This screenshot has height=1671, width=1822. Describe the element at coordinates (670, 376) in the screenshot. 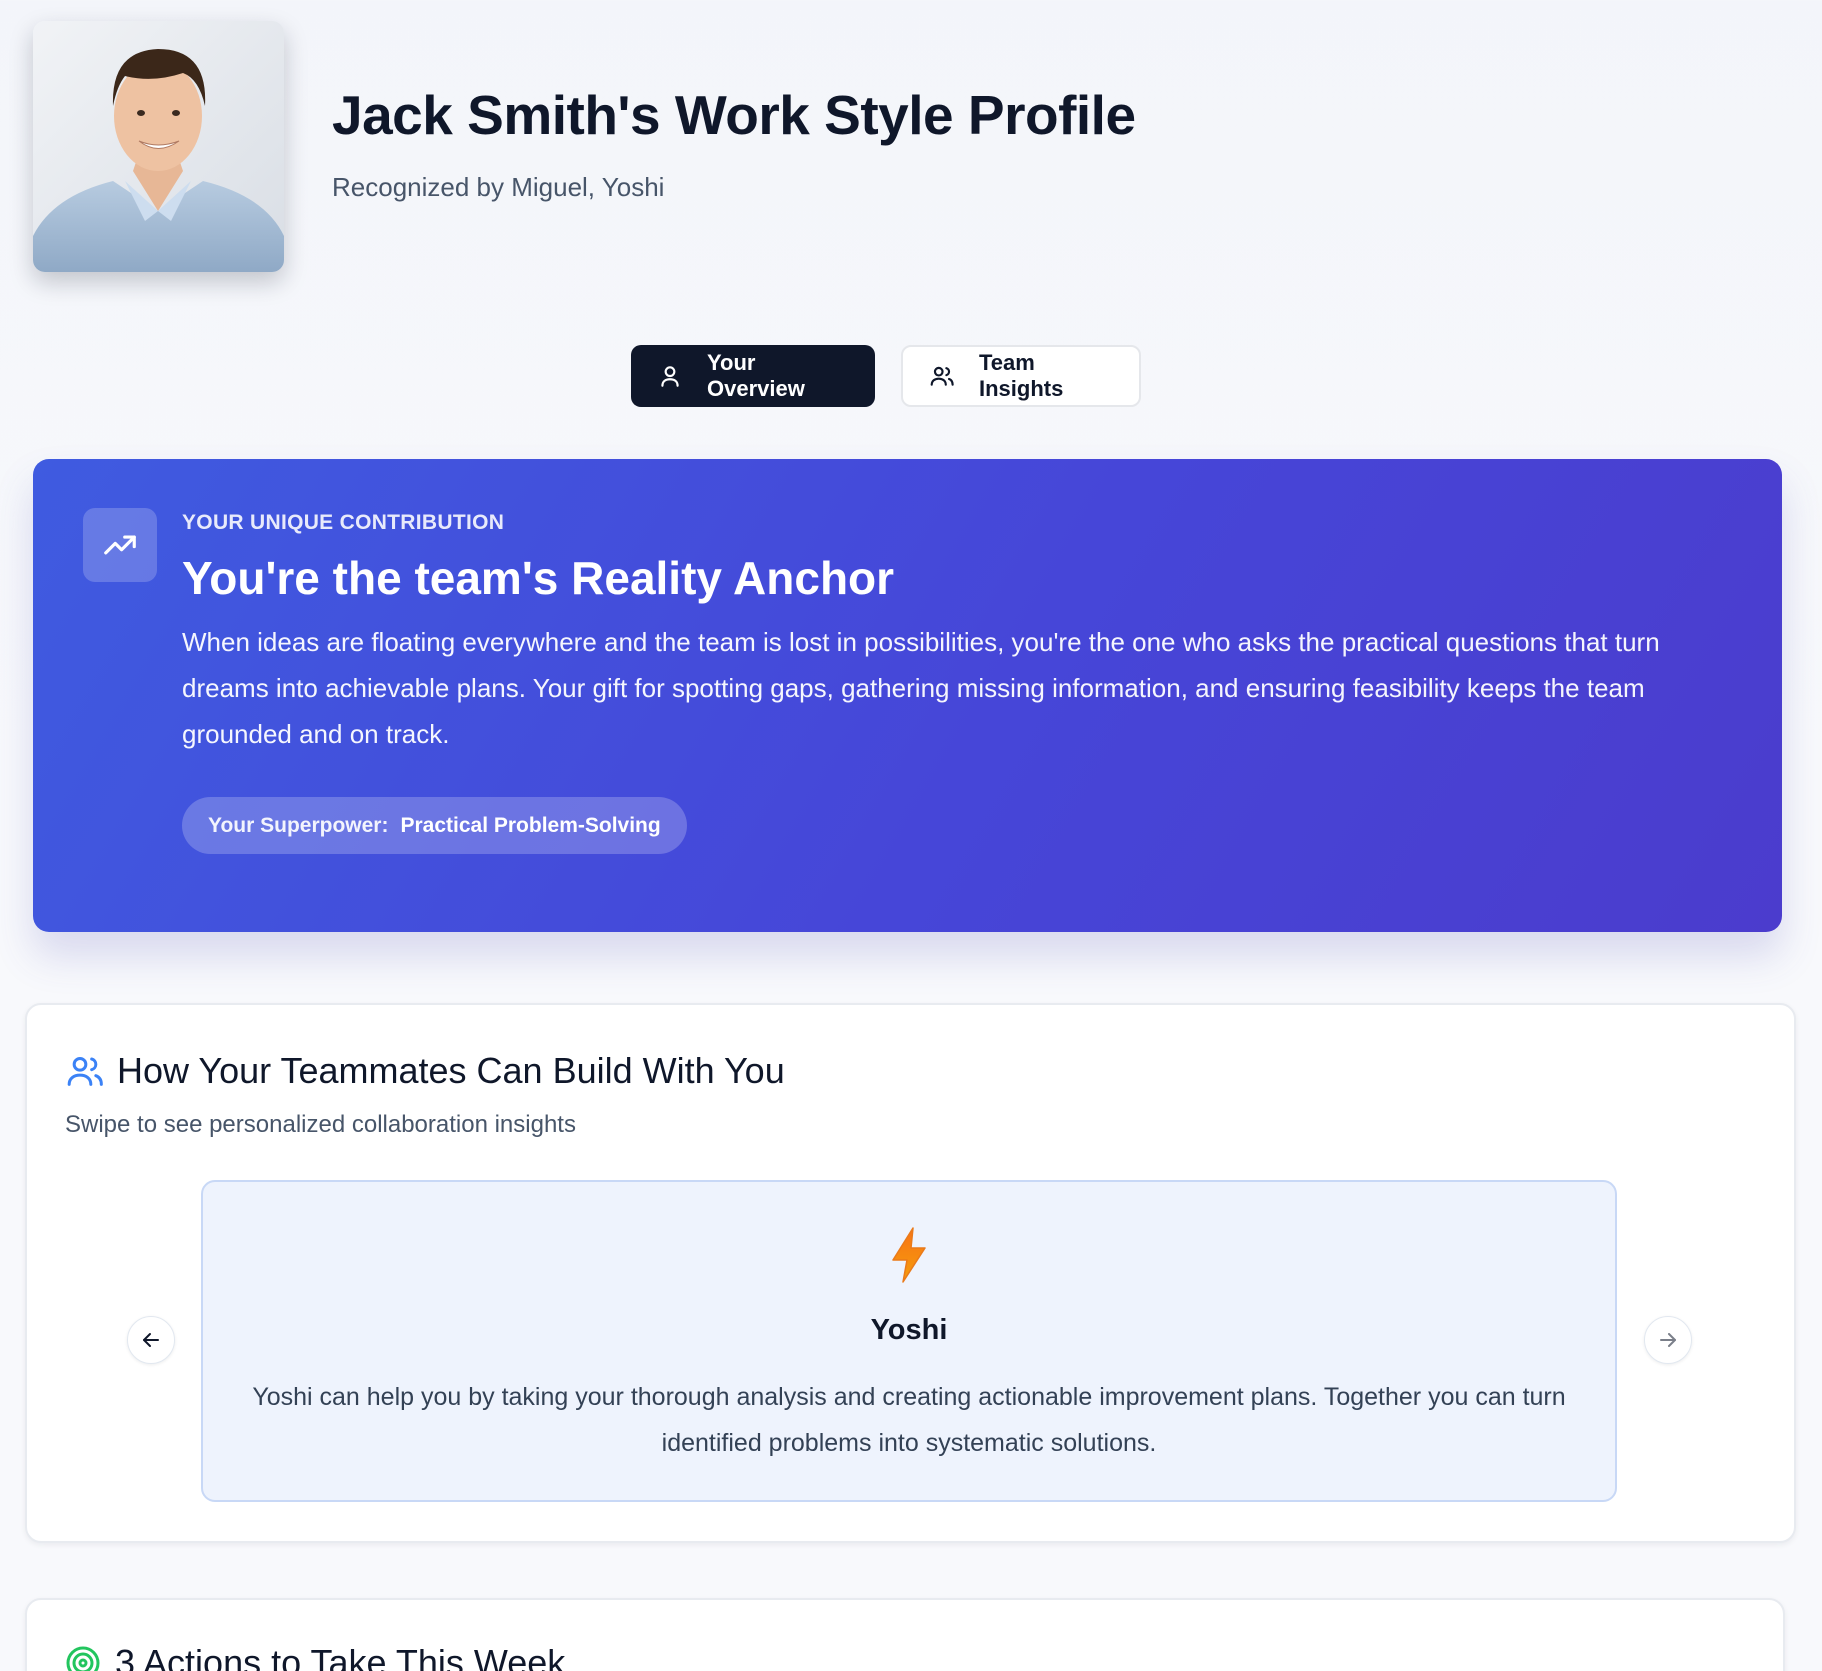

I see `user-icon` at that location.